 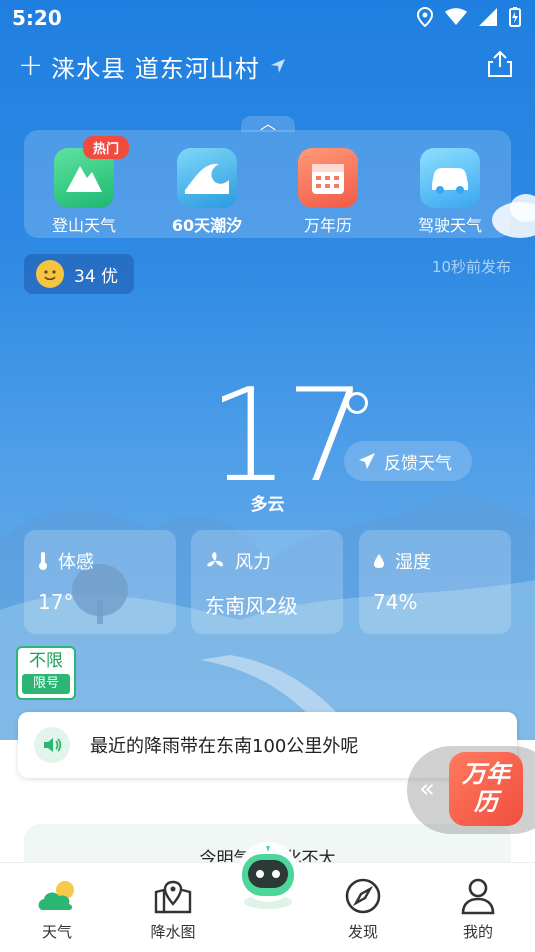 What do you see at coordinates (52, 745) in the screenshot?
I see `speaker-icon` at bounding box center [52, 745].